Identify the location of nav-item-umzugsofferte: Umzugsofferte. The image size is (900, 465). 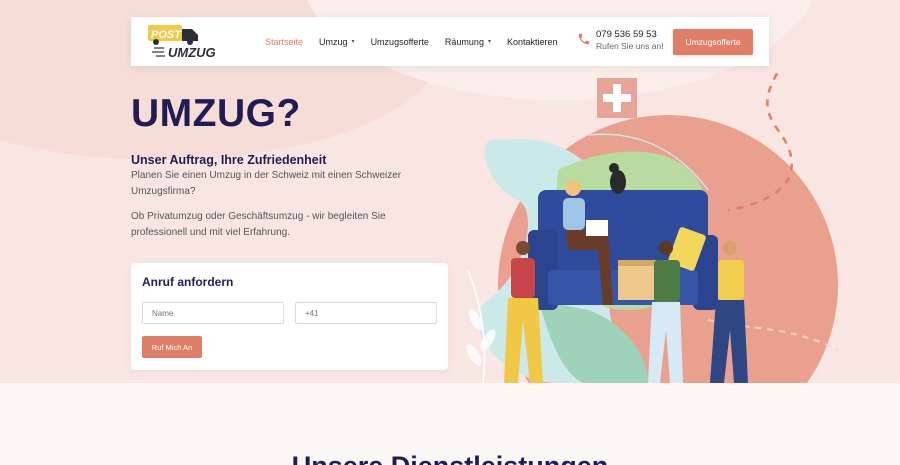
(400, 42).